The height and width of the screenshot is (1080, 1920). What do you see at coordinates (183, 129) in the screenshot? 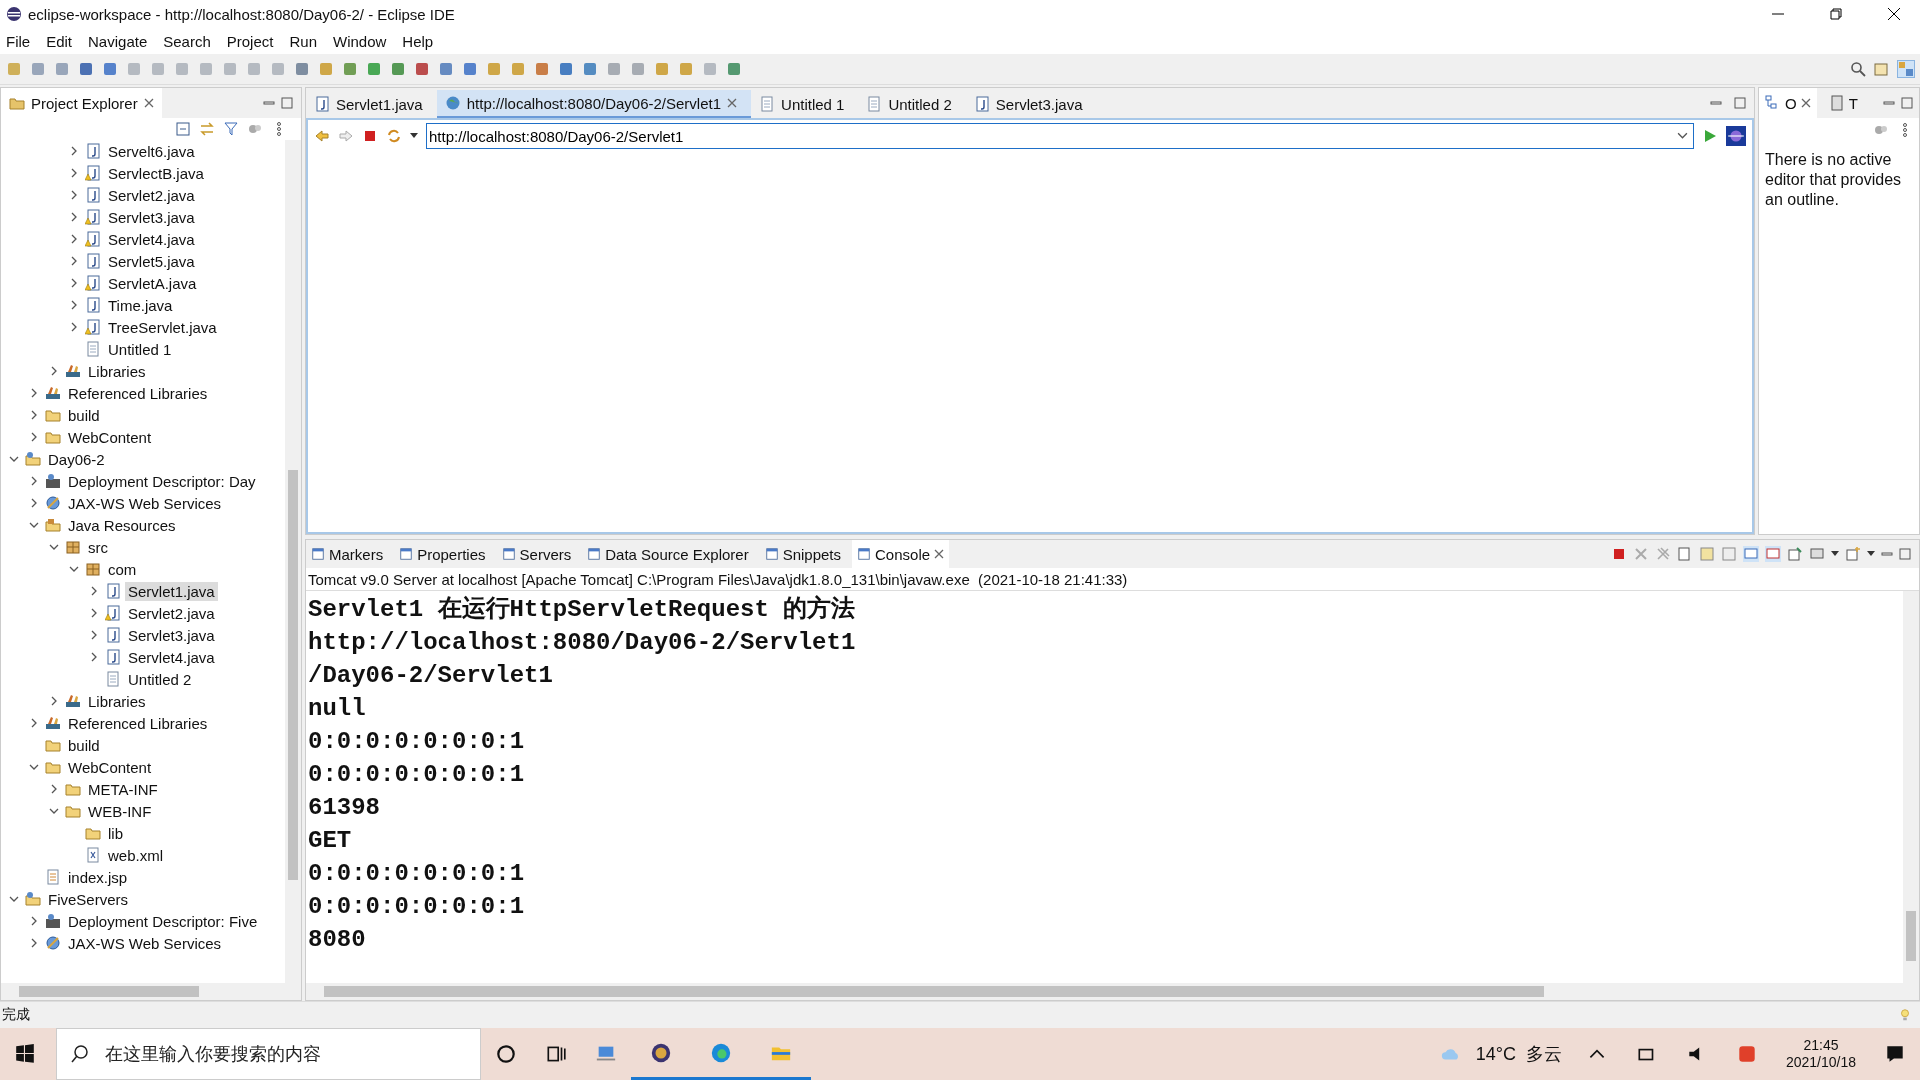
I see `collapse-all-icon` at bounding box center [183, 129].